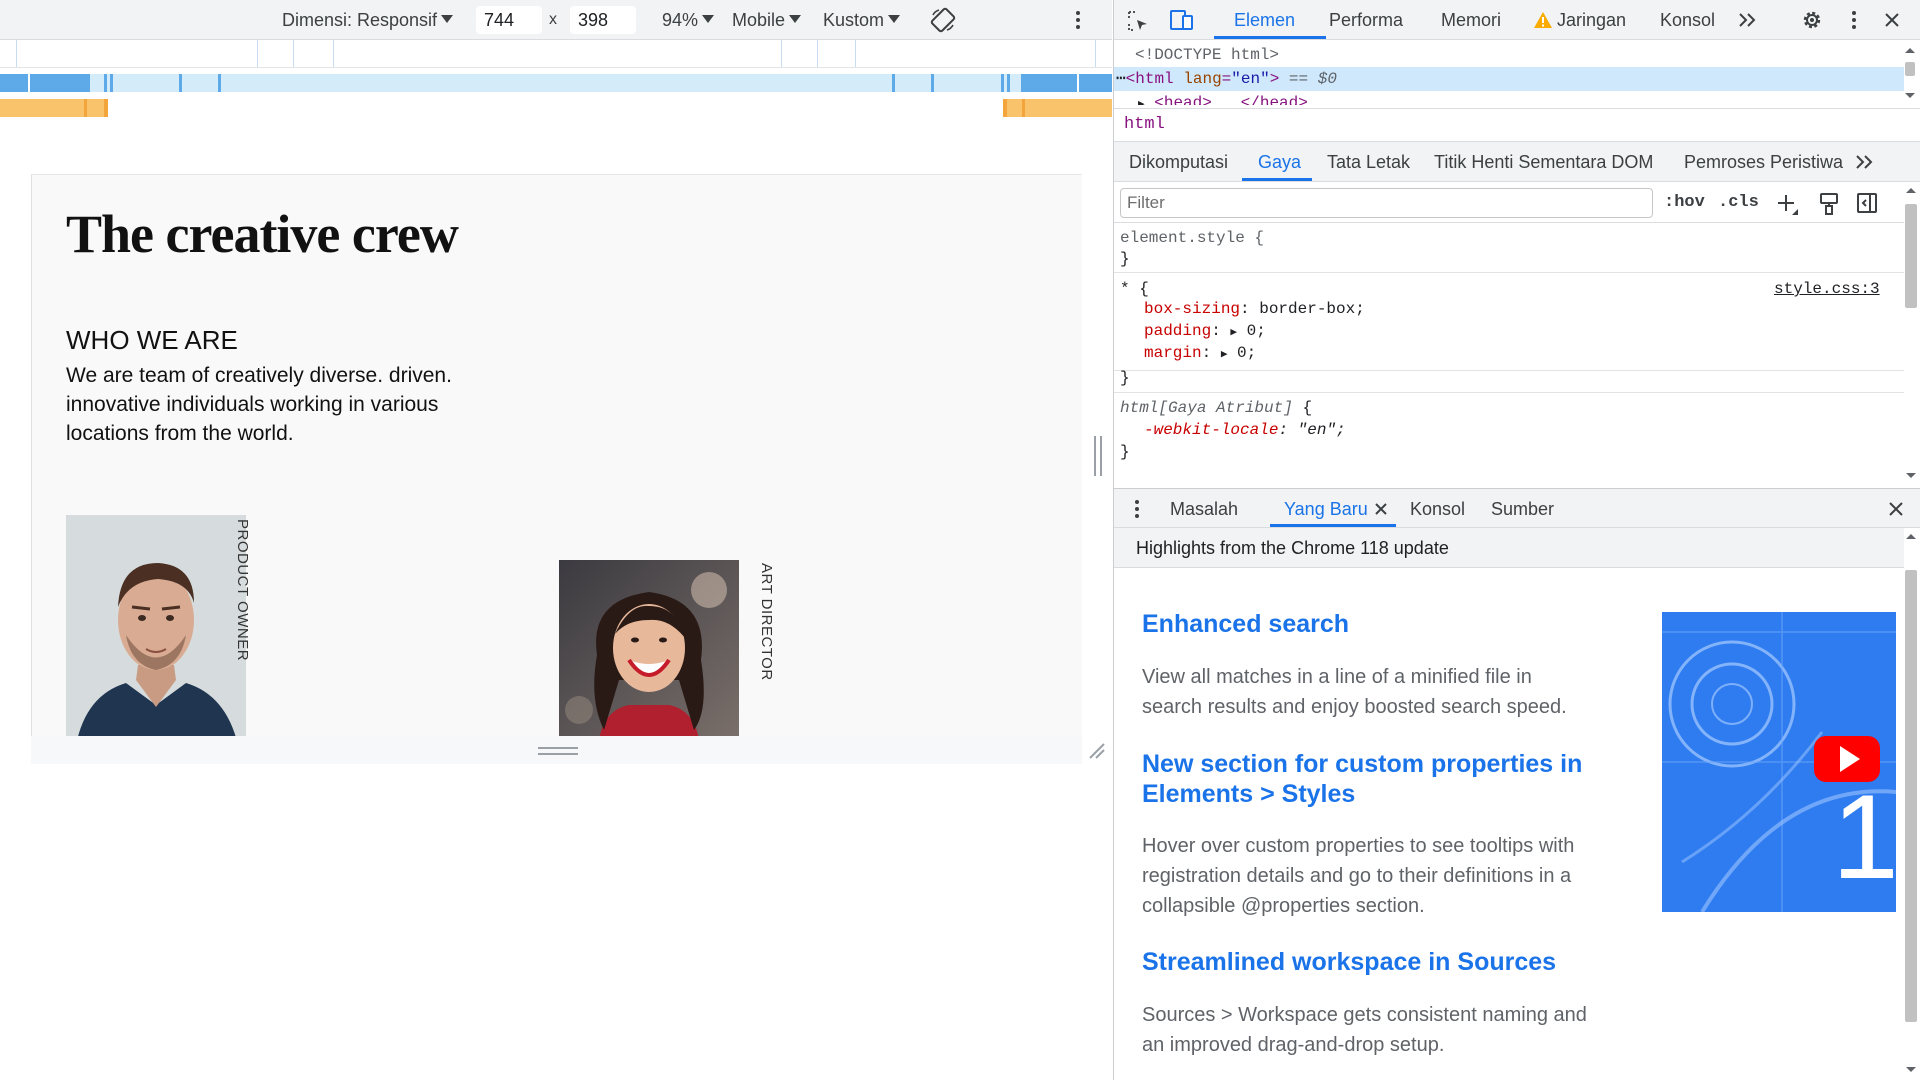  What do you see at coordinates (1522, 509) in the screenshot?
I see `drawer-tab-sources: Sumber` at bounding box center [1522, 509].